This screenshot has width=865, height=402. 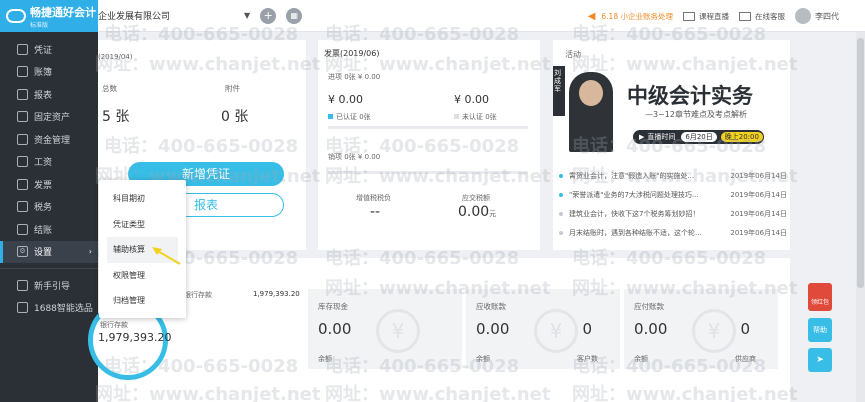 What do you see at coordinates (557, 81) in the screenshot?
I see `banner-teacher-name: 刘成军` at bounding box center [557, 81].